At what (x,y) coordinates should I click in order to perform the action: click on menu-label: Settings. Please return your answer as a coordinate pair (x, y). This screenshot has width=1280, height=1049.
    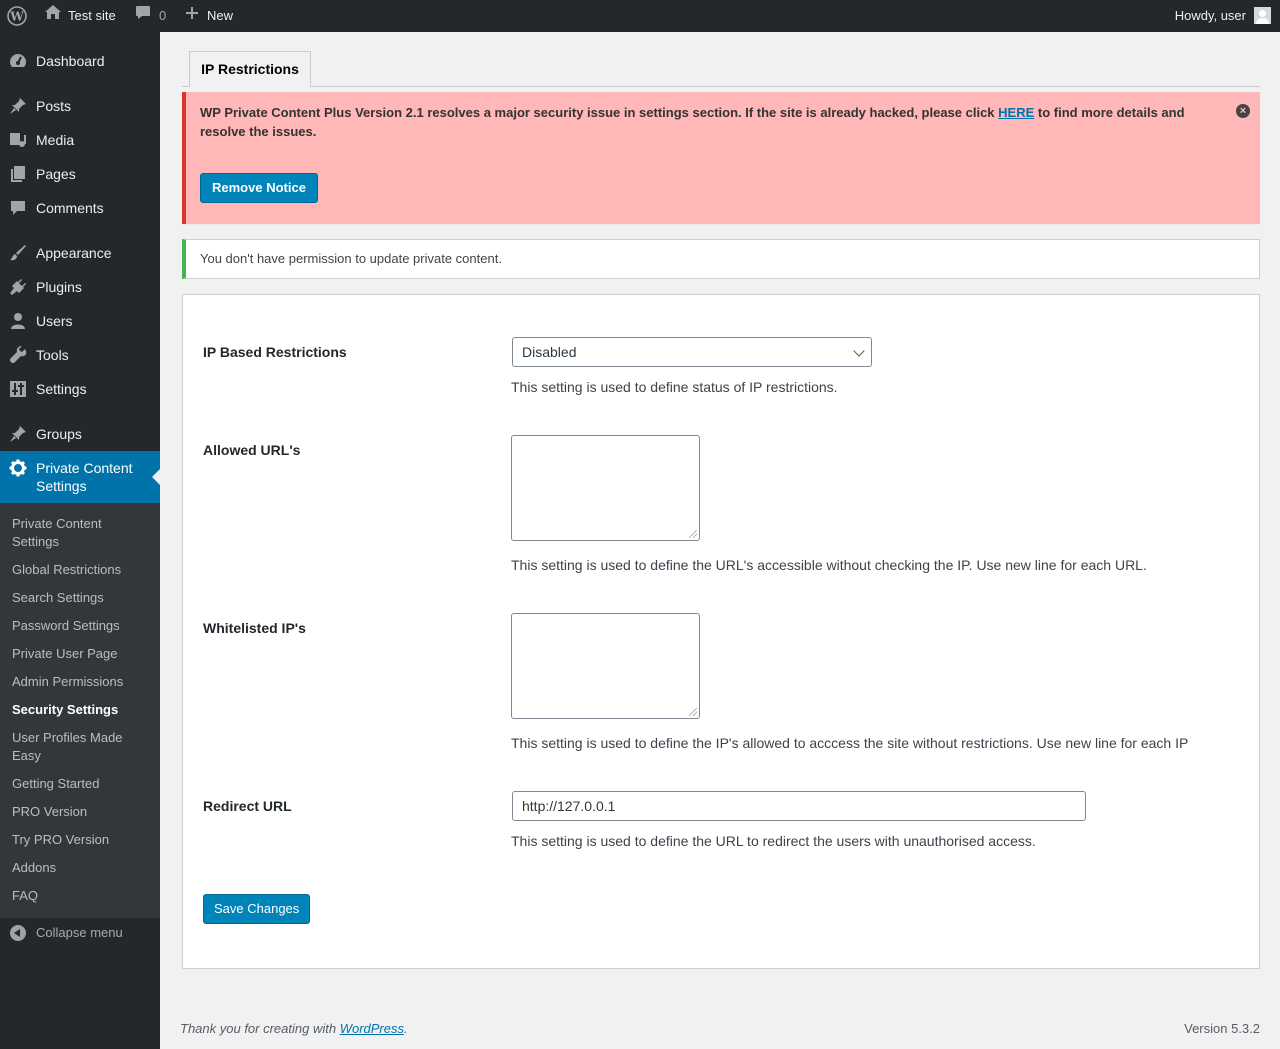
    Looking at the image, I should click on (61, 389).